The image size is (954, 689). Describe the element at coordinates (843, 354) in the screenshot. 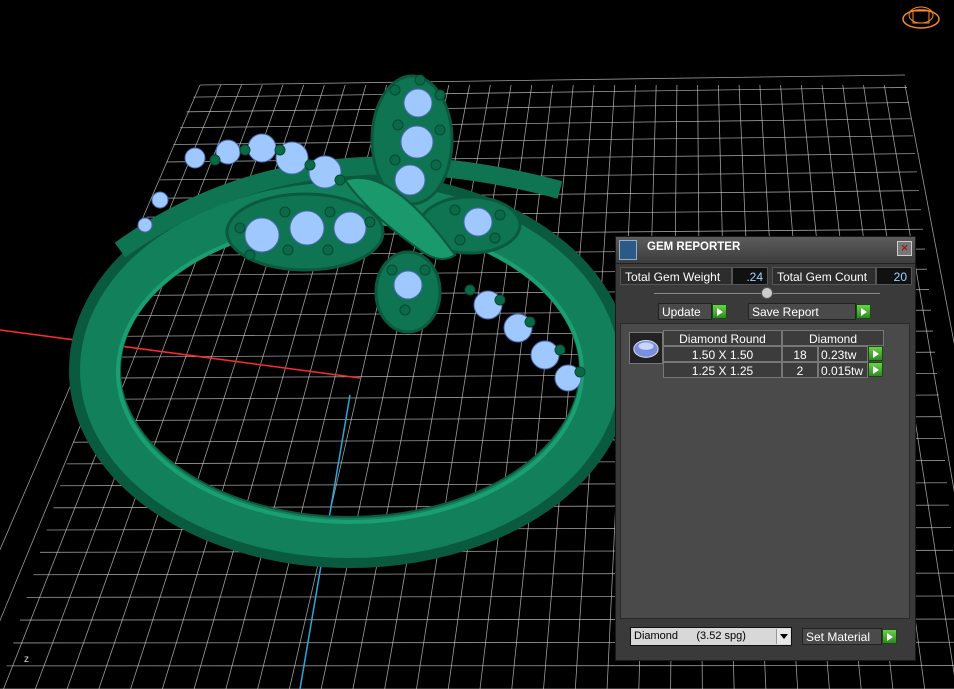

I see `row-1-weight: 0.23tw` at that location.